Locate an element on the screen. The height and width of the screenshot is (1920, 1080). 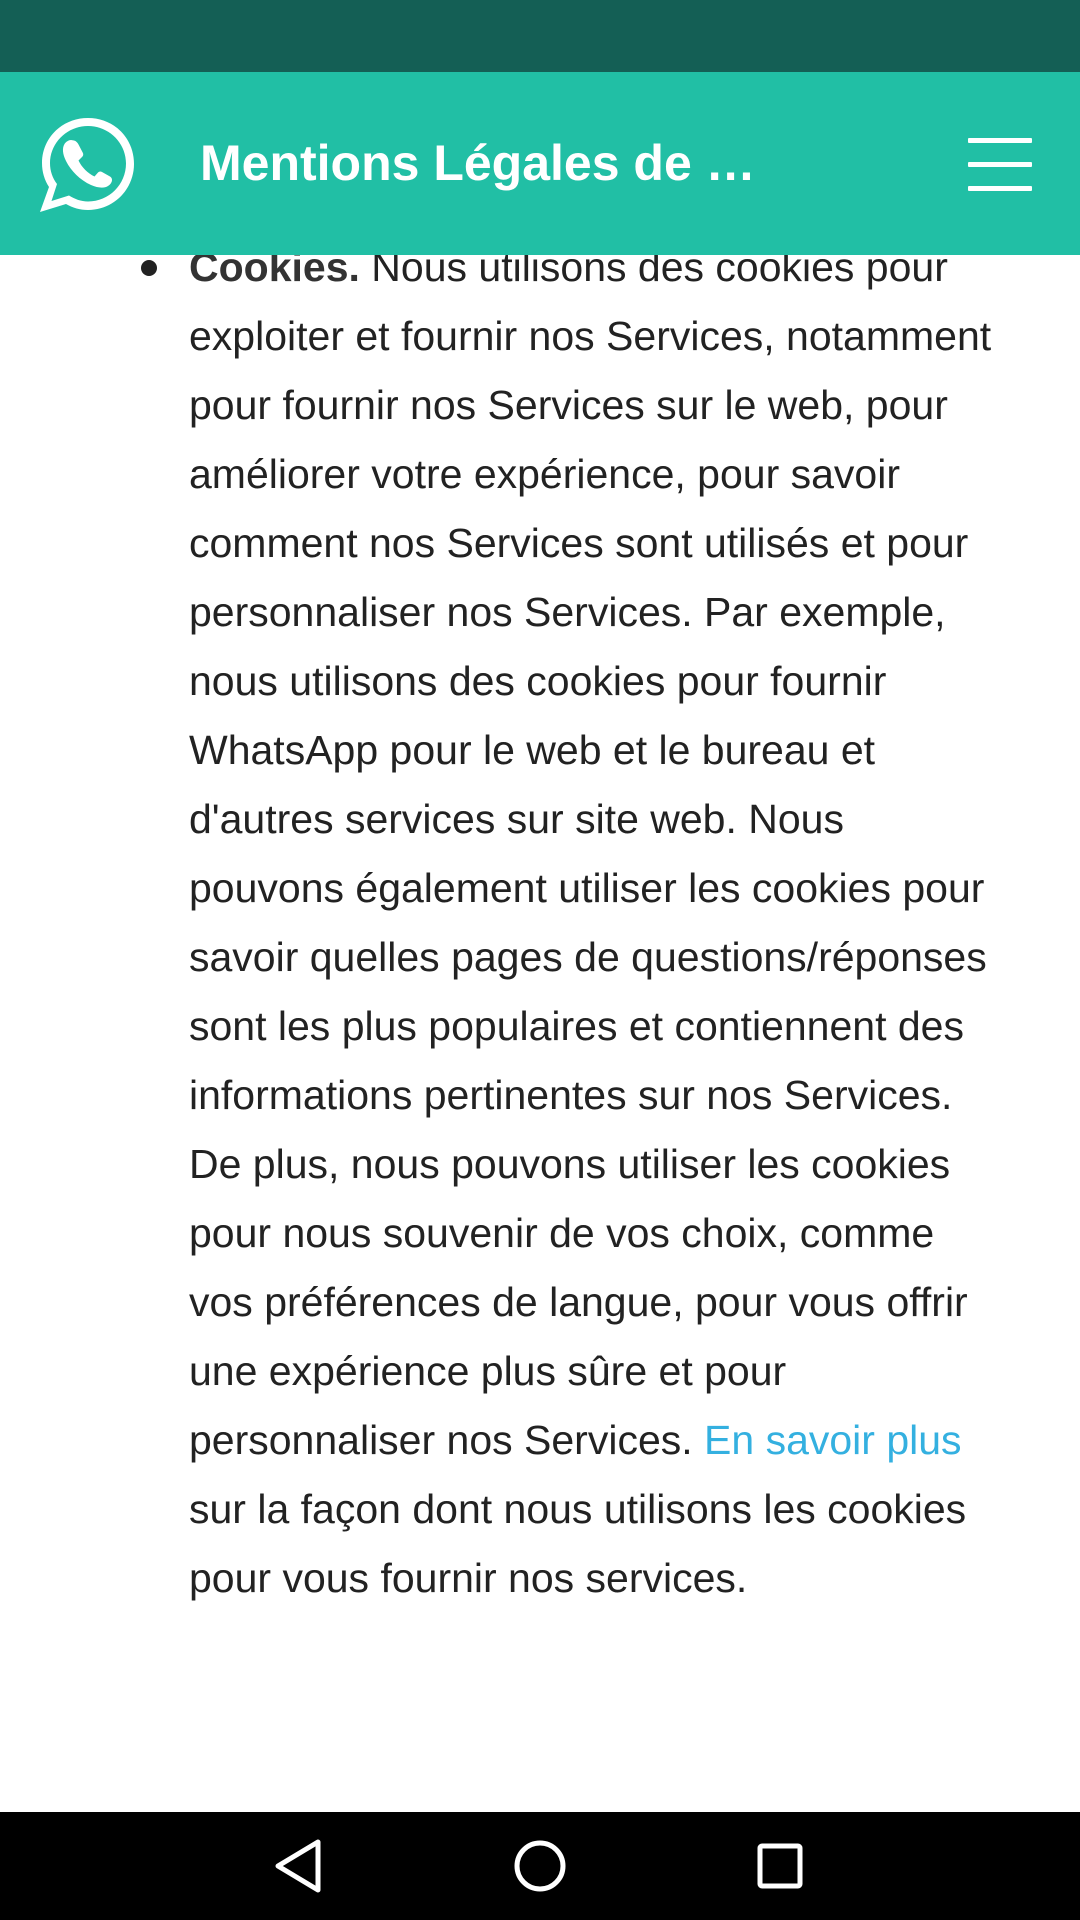
bullet-icon is located at coordinates (149, 268).